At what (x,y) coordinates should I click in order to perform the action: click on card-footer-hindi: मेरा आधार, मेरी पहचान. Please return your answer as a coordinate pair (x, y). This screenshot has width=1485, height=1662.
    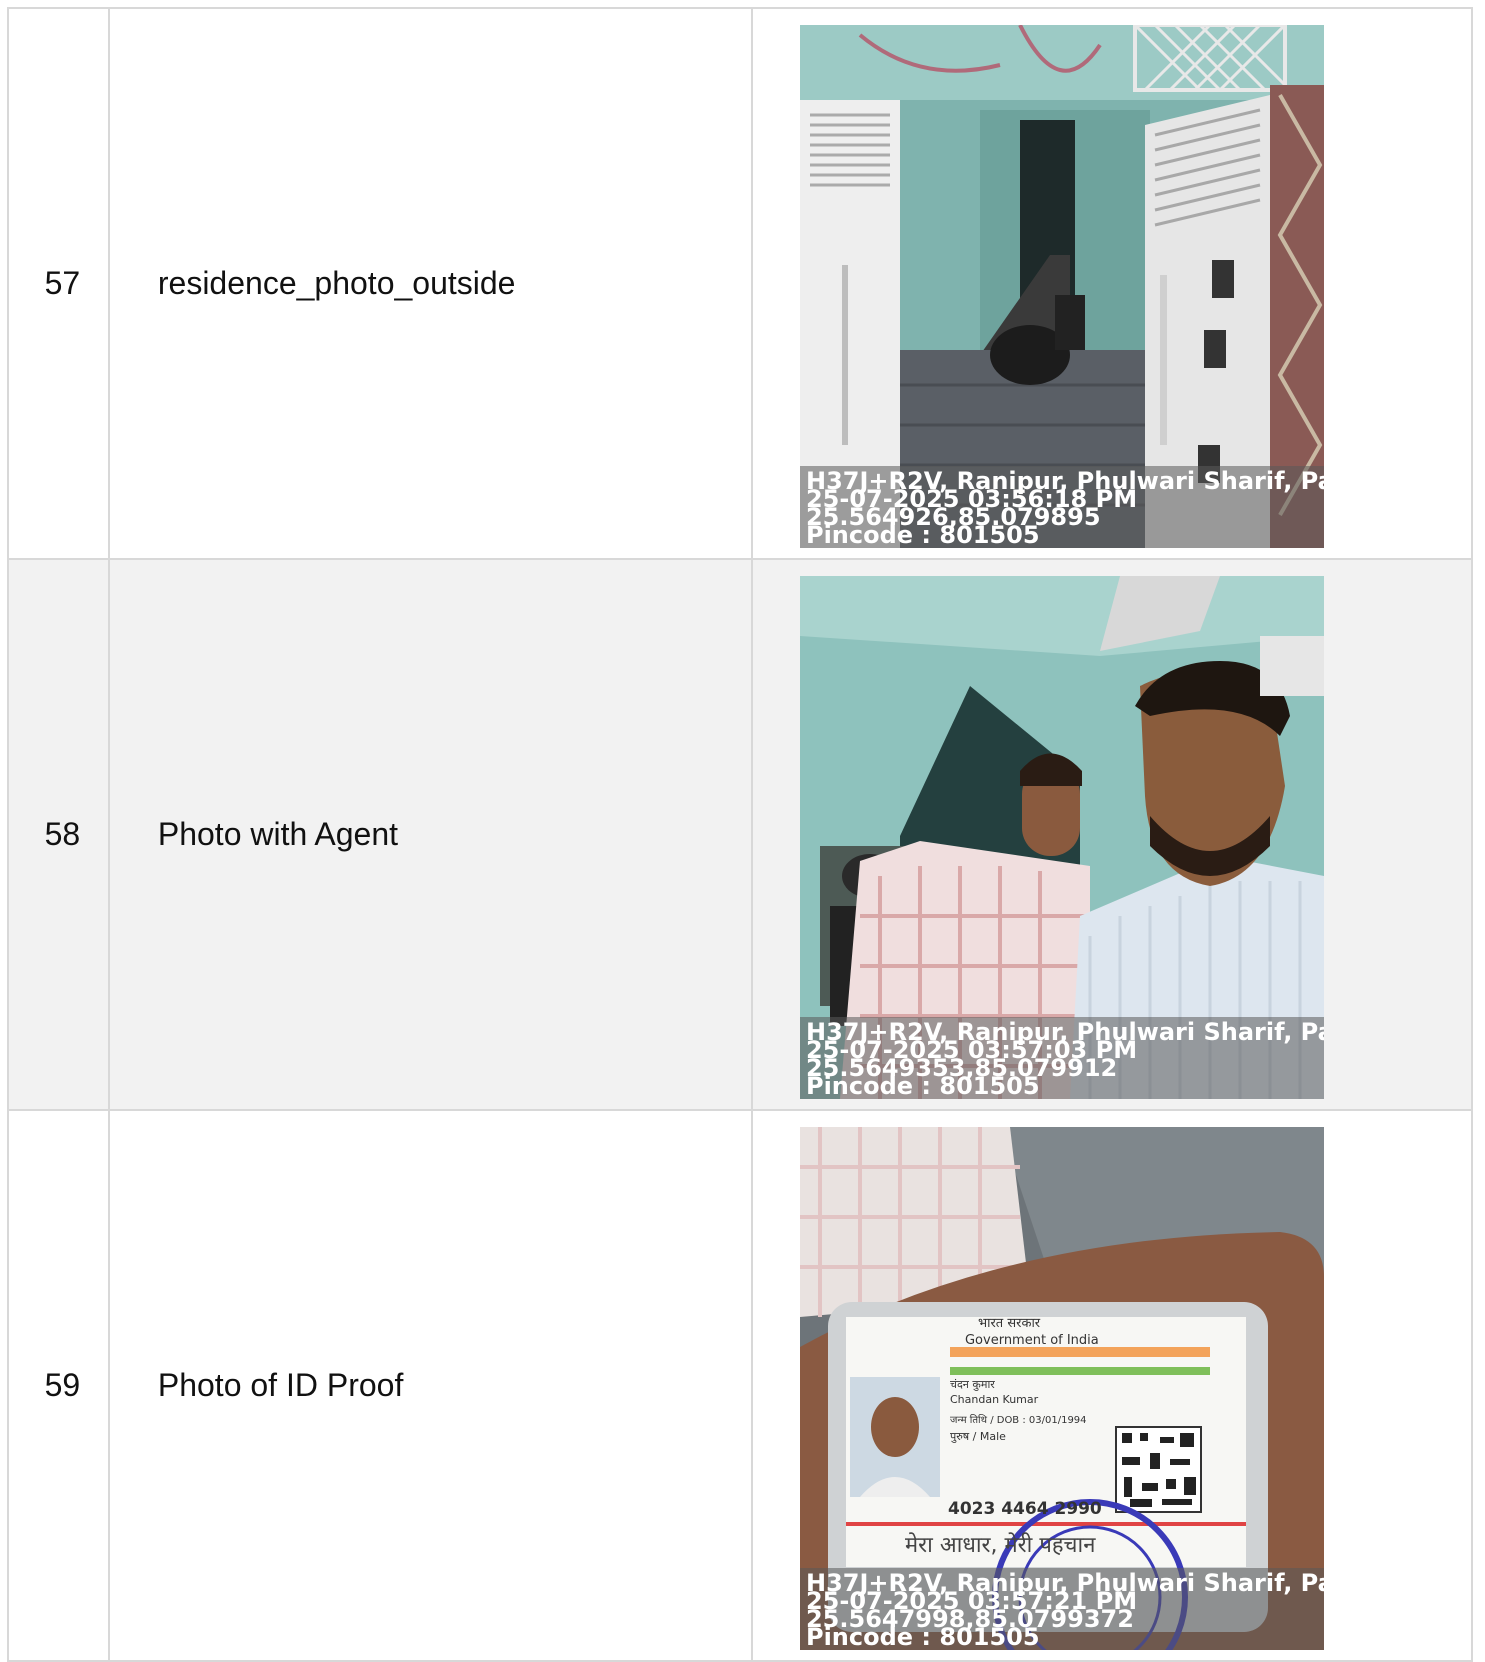
    Looking at the image, I should click on (1000, 1545).